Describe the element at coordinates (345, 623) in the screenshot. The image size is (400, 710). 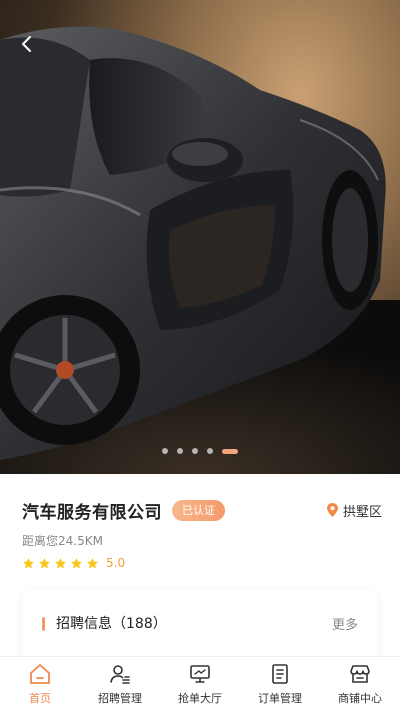
I see `recruit-more-link: 更多` at that location.